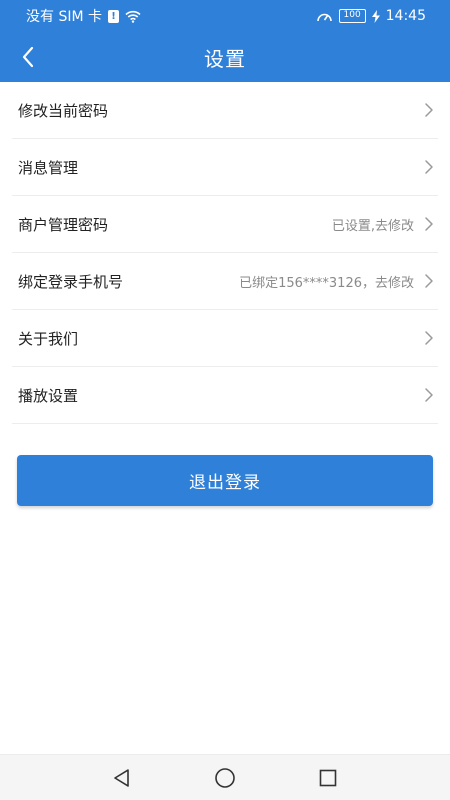 The height and width of the screenshot is (800, 450). I want to click on status-right: 100 14:45, so click(371, 16).